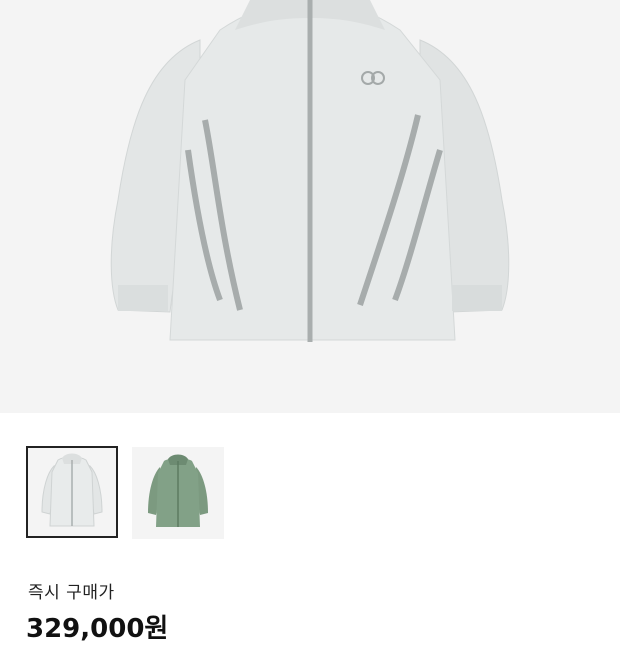 The image size is (620, 645). I want to click on instant-purchase-label: 즉시 구매가, so click(71, 593).